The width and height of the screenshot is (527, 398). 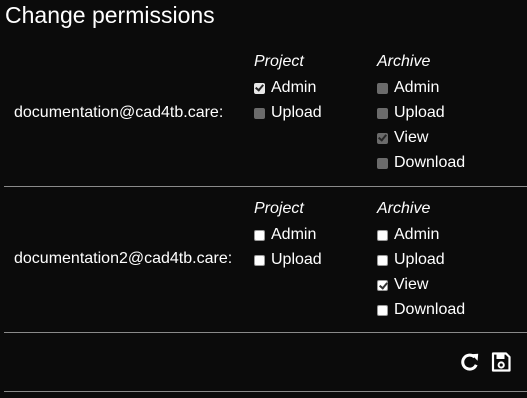 I want to click on action-bar, so click(x=265, y=362).